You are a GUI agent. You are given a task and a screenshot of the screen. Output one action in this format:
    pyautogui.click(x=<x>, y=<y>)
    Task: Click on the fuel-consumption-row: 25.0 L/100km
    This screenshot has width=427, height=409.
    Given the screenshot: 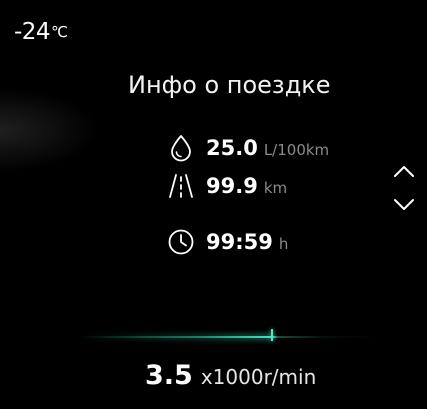 What is the action you would take?
    pyautogui.click(x=247, y=148)
    